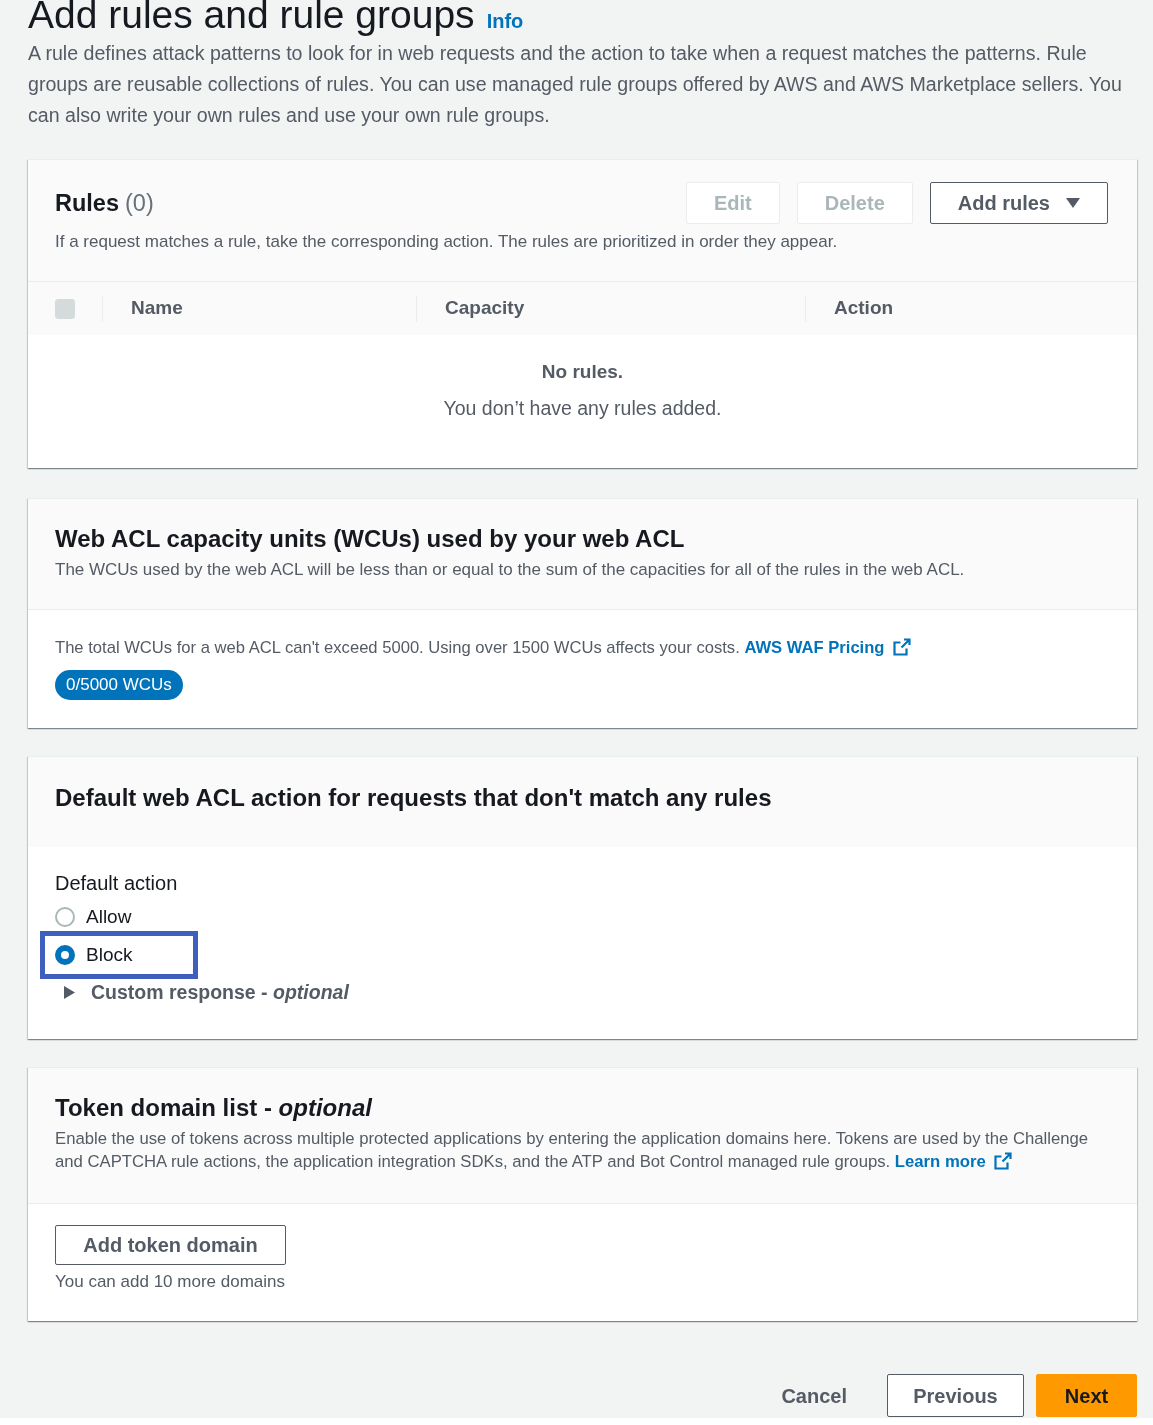 The width and height of the screenshot is (1153, 1425). I want to click on empty-state-title: No rules., so click(582, 372).